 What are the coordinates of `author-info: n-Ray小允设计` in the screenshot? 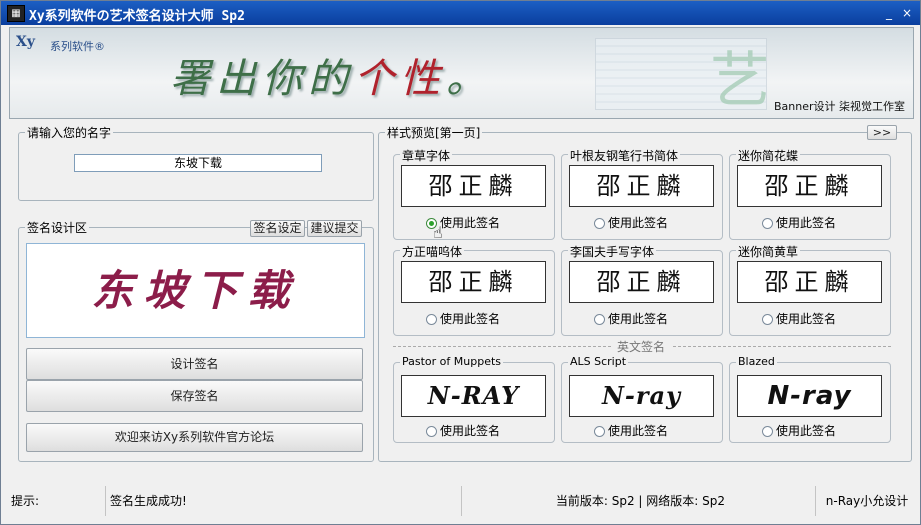 It's located at (864, 501).